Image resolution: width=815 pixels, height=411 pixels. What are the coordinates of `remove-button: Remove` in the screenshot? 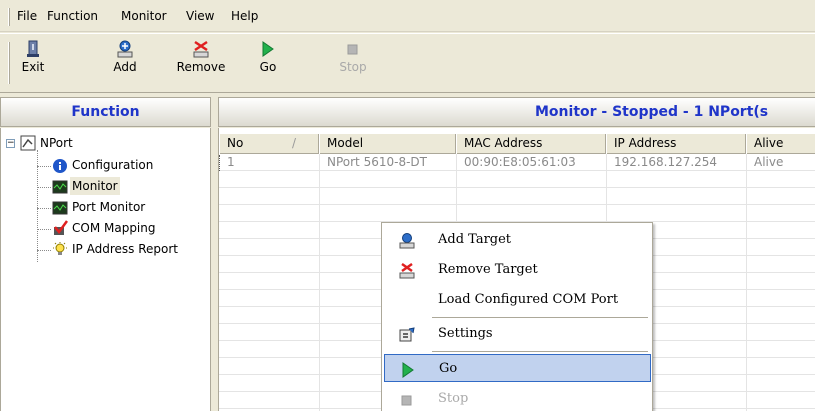 It's located at (201, 57).